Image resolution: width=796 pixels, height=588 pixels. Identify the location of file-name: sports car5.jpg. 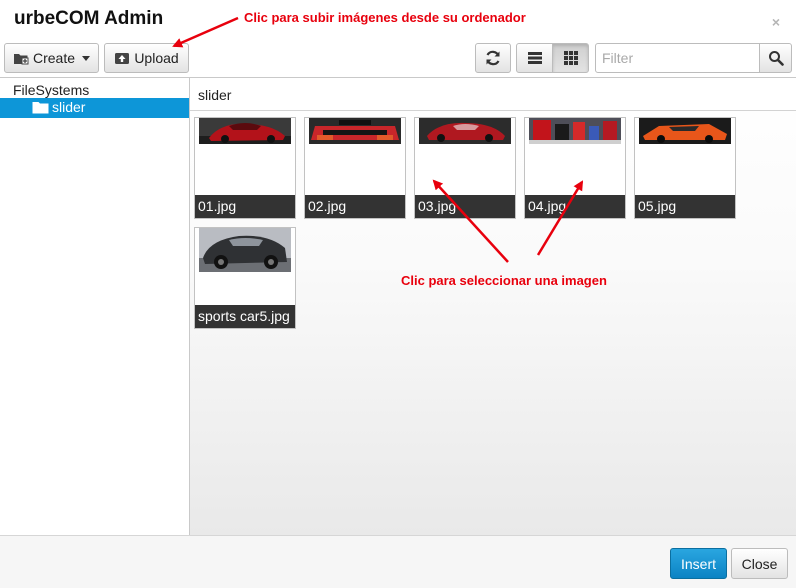
(245, 316).